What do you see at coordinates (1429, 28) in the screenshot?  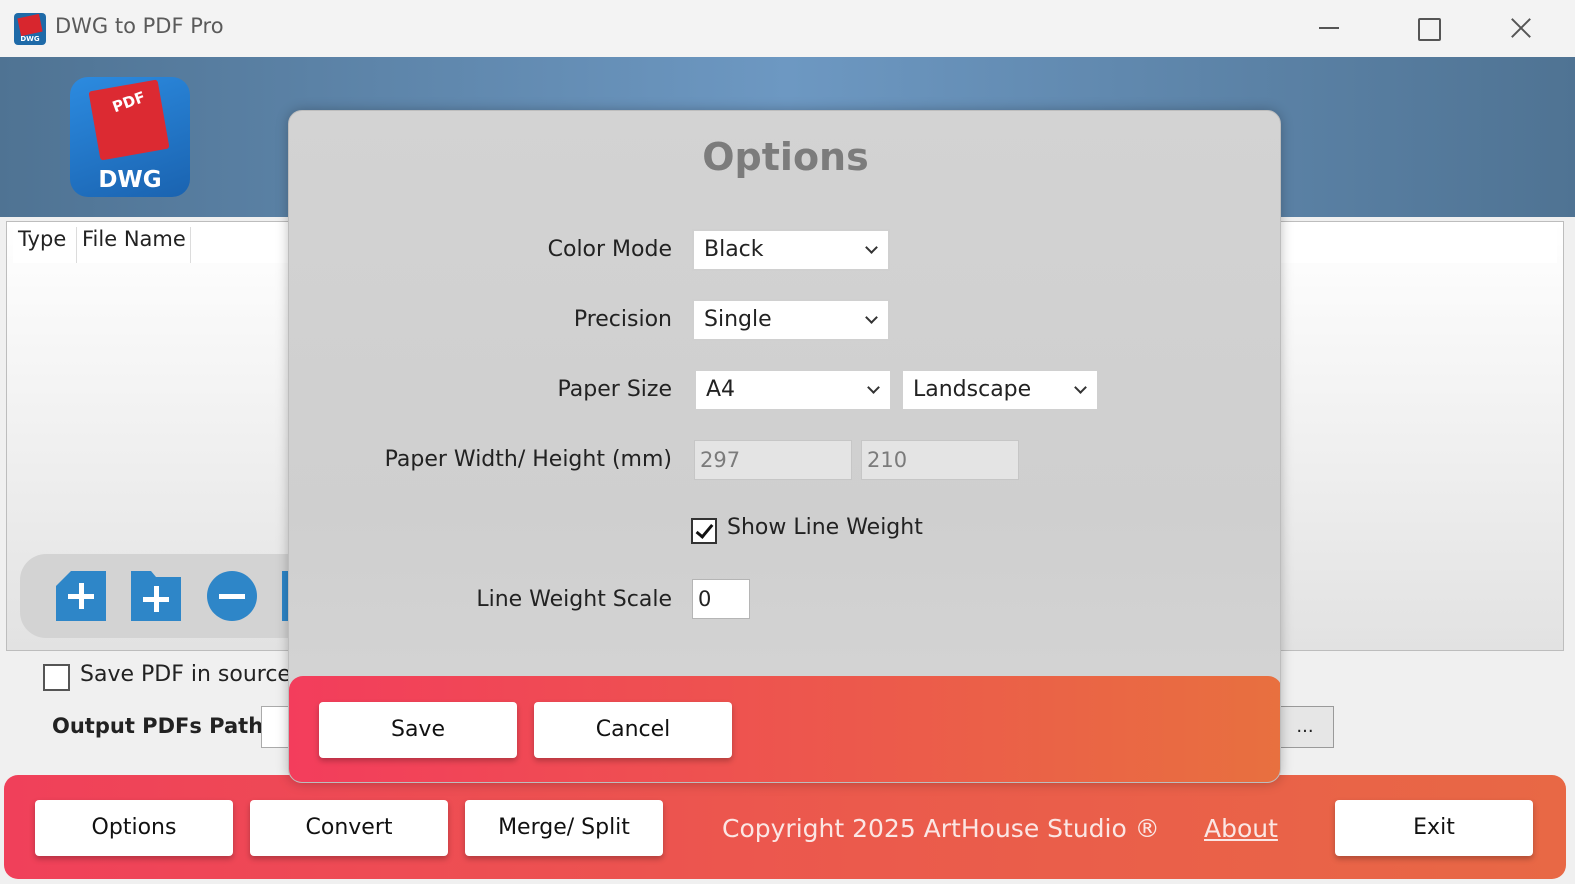 I see `maximize-button` at bounding box center [1429, 28].